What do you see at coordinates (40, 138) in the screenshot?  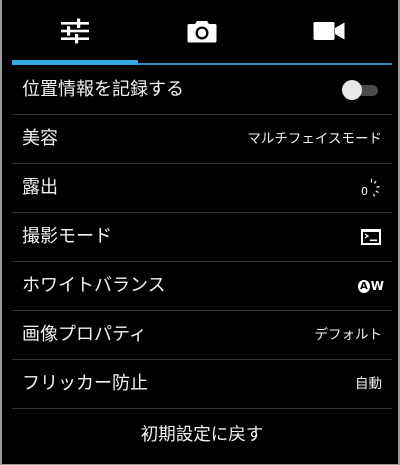 I see `setting-label-beauty: 美容` at bounding box center [40, 138].